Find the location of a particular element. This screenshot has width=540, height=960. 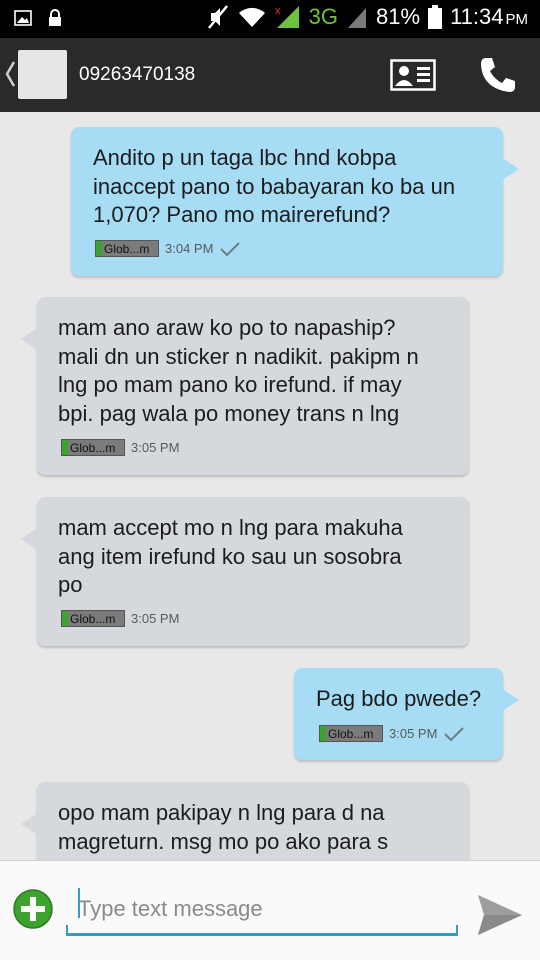

back-chevron-icon is located at coordinates (10, 74).